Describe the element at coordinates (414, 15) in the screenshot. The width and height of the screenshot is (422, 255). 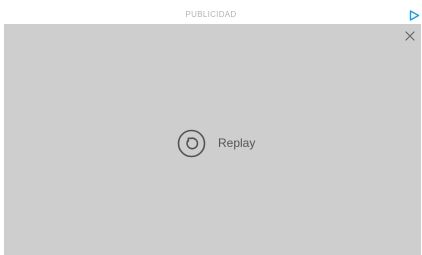
I see `adchoices-icon` at that location.